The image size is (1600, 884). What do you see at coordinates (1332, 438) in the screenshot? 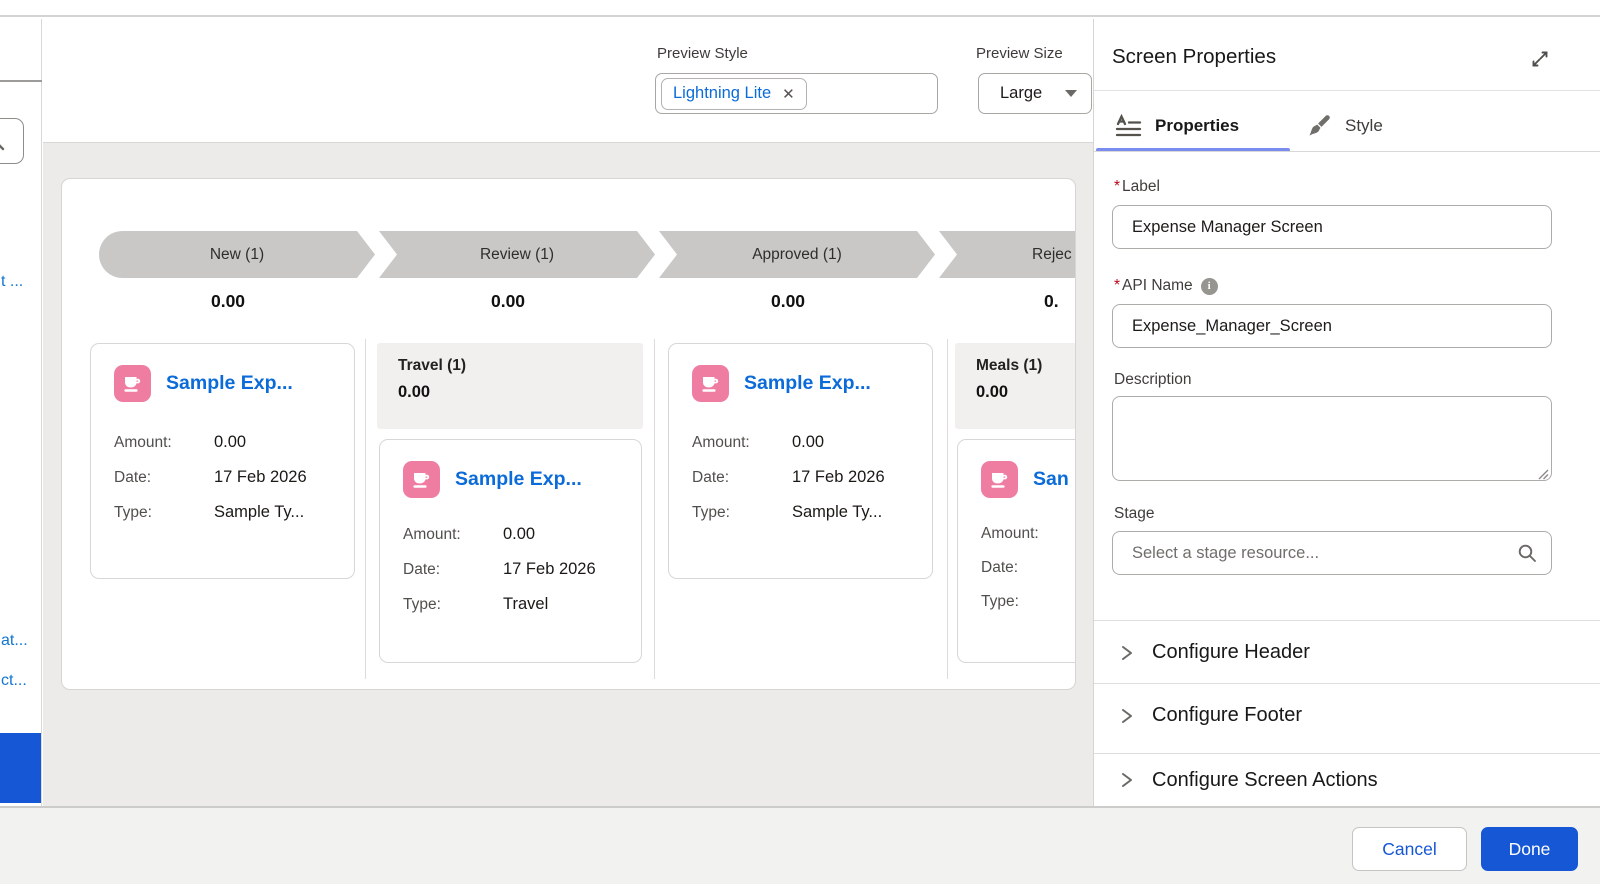
I see `description-field` at bounding box center [1332, 438].